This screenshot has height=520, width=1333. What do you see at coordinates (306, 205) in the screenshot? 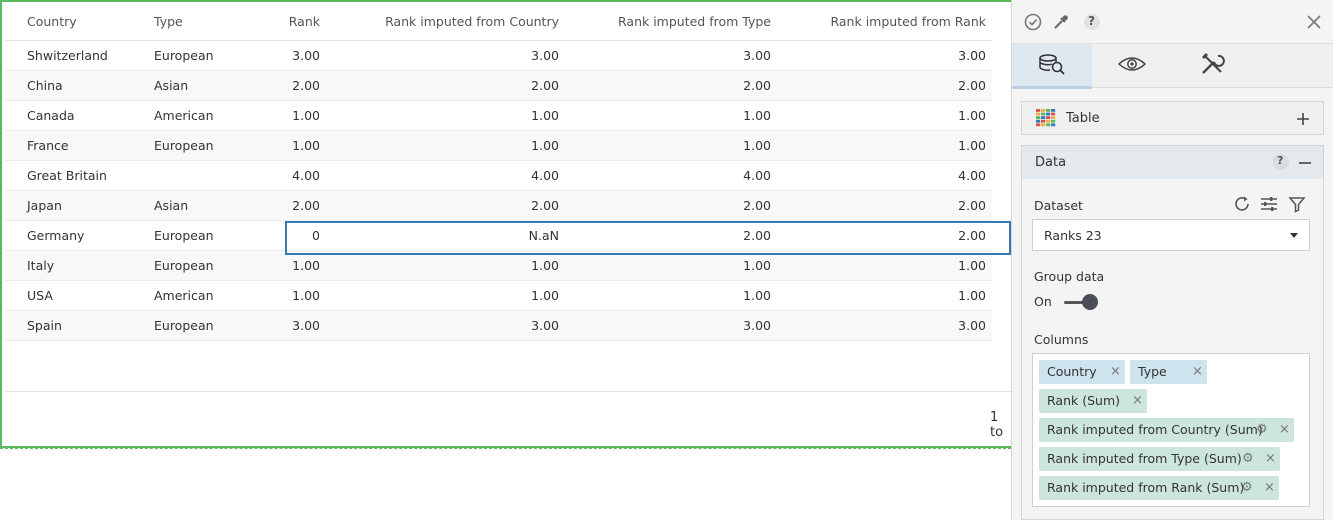
I see `cell-rank: 2.00` at bounding box center [306, 205].